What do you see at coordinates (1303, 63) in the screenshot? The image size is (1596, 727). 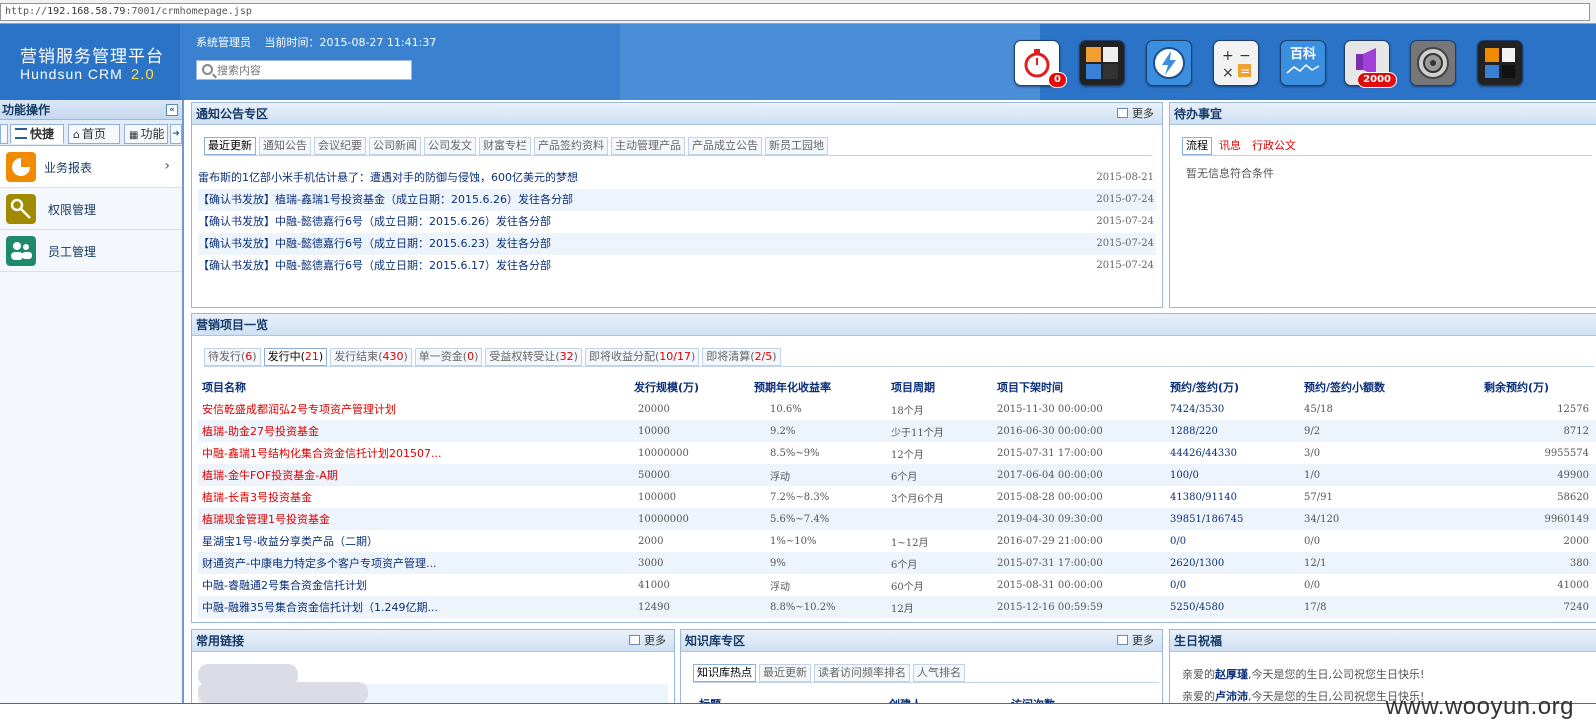 I see `wiki-icon: 百科` at bounding box center [1303, 63].